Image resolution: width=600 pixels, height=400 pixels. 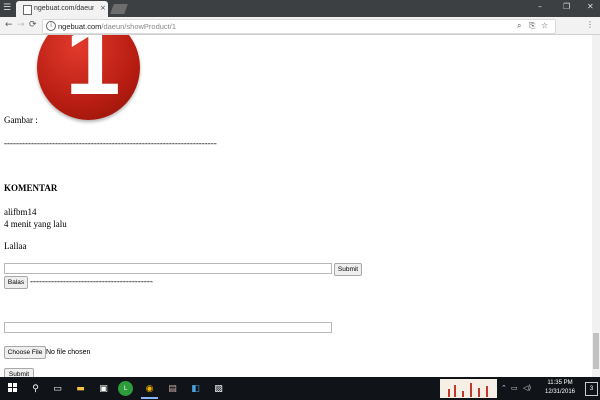 I want to click on system-clock: 11:35 PM 12/31/2016, so click(x=560, y=388).